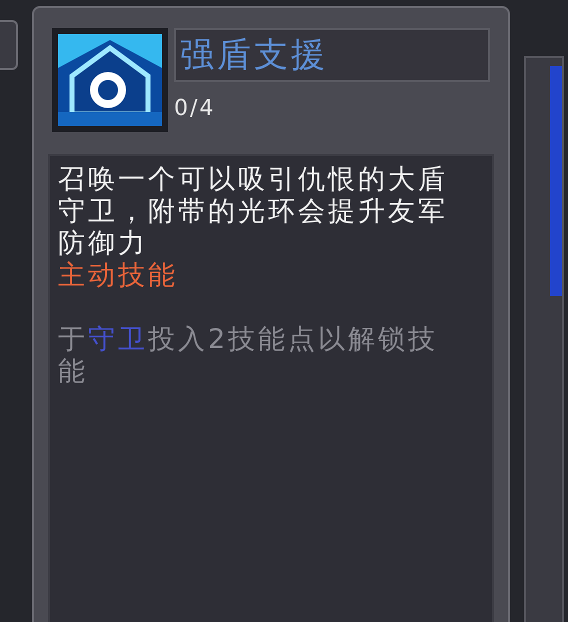  I want to click on skill-type: 主动技能, so click(118, 276).